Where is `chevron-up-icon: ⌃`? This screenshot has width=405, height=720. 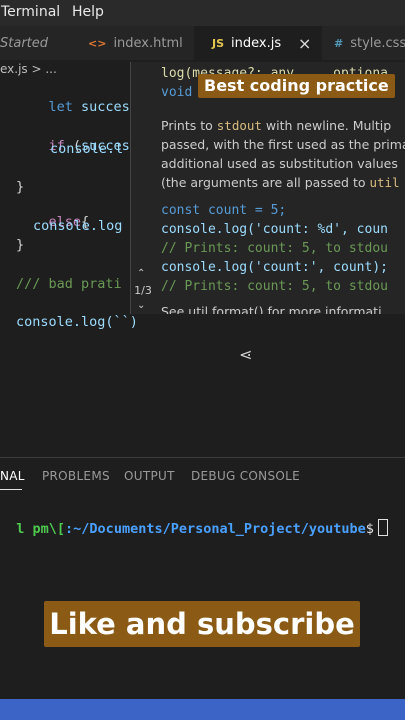 chevron-up-icon: ⌃ is located at coordinates (141, 273).